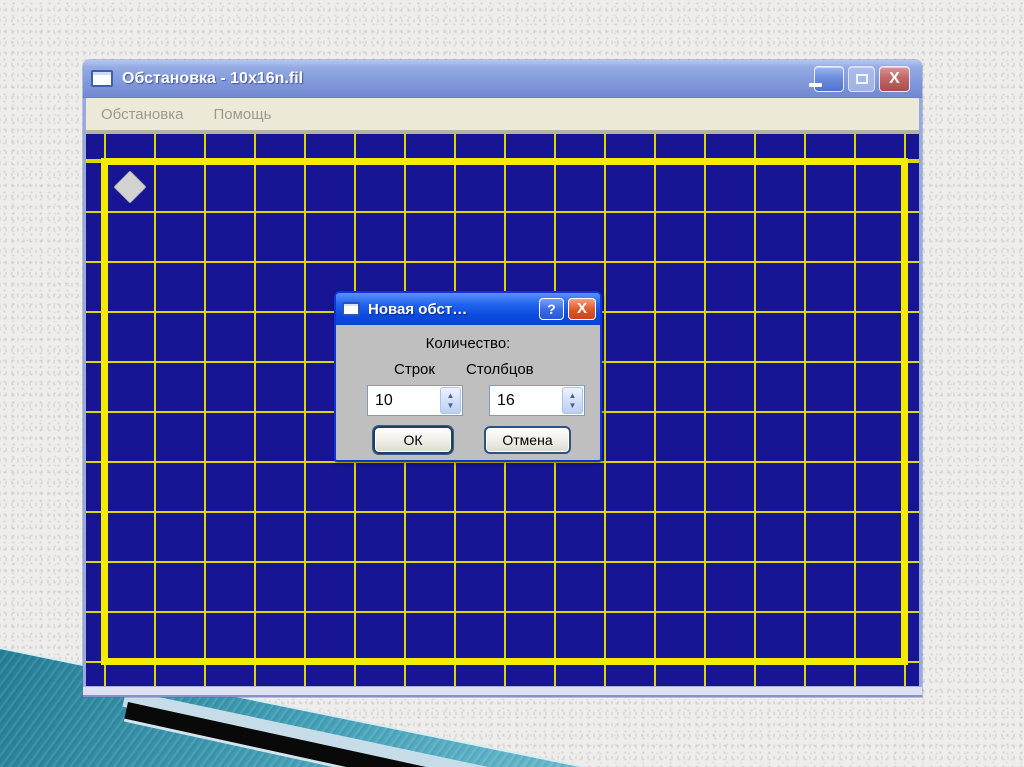 The width and height of the screenshot is (1024, 767). What do you see at coordinates (242, 114) in the screenshot?
I see `menu-item-help: Помощь` at bounding box center [242, 114].